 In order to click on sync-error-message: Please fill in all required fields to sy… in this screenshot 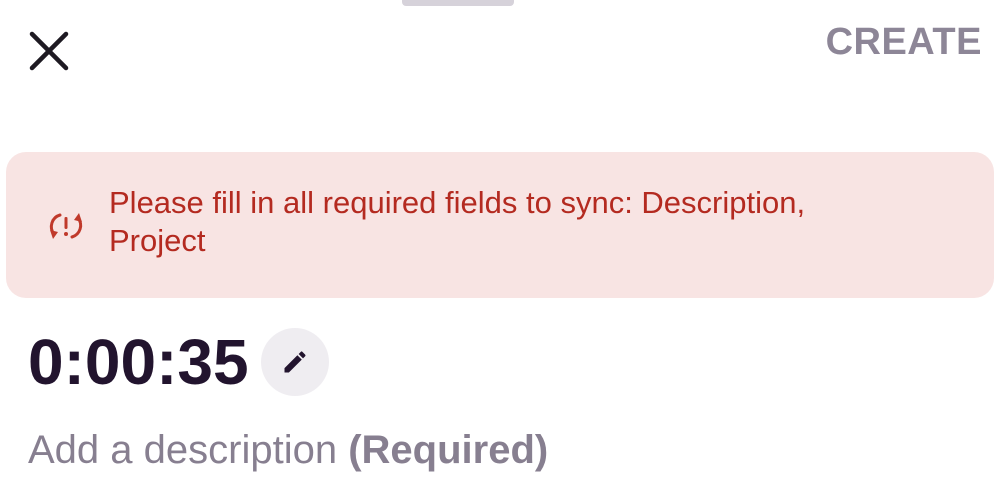, I will do `click(457, 221)`.